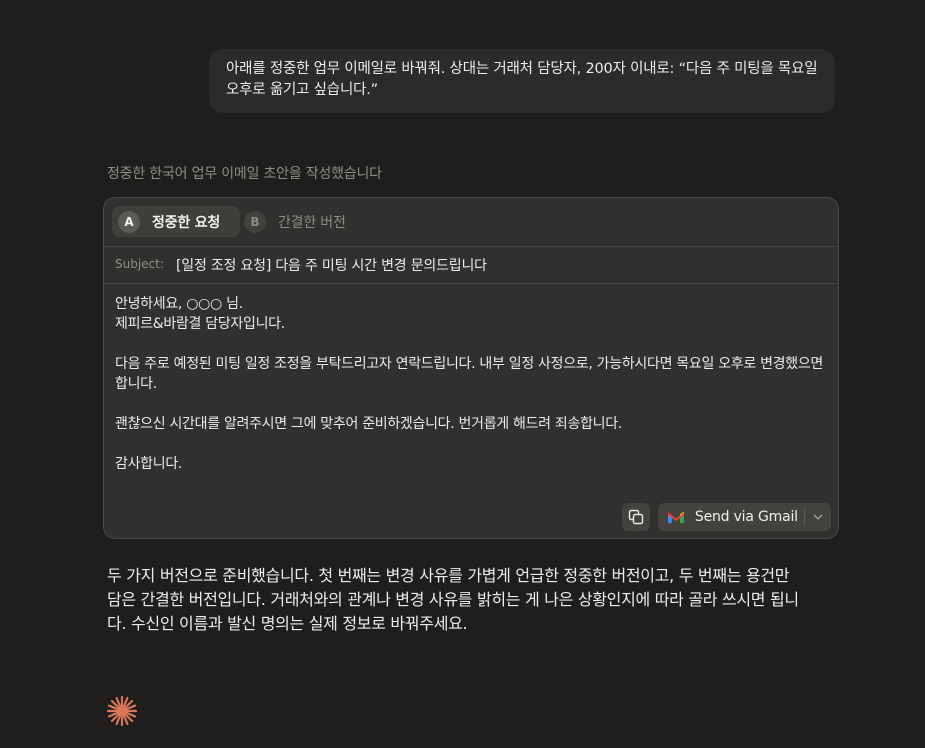  I want to click on tab-a-label: 정중한 요청, so click(186, 222).